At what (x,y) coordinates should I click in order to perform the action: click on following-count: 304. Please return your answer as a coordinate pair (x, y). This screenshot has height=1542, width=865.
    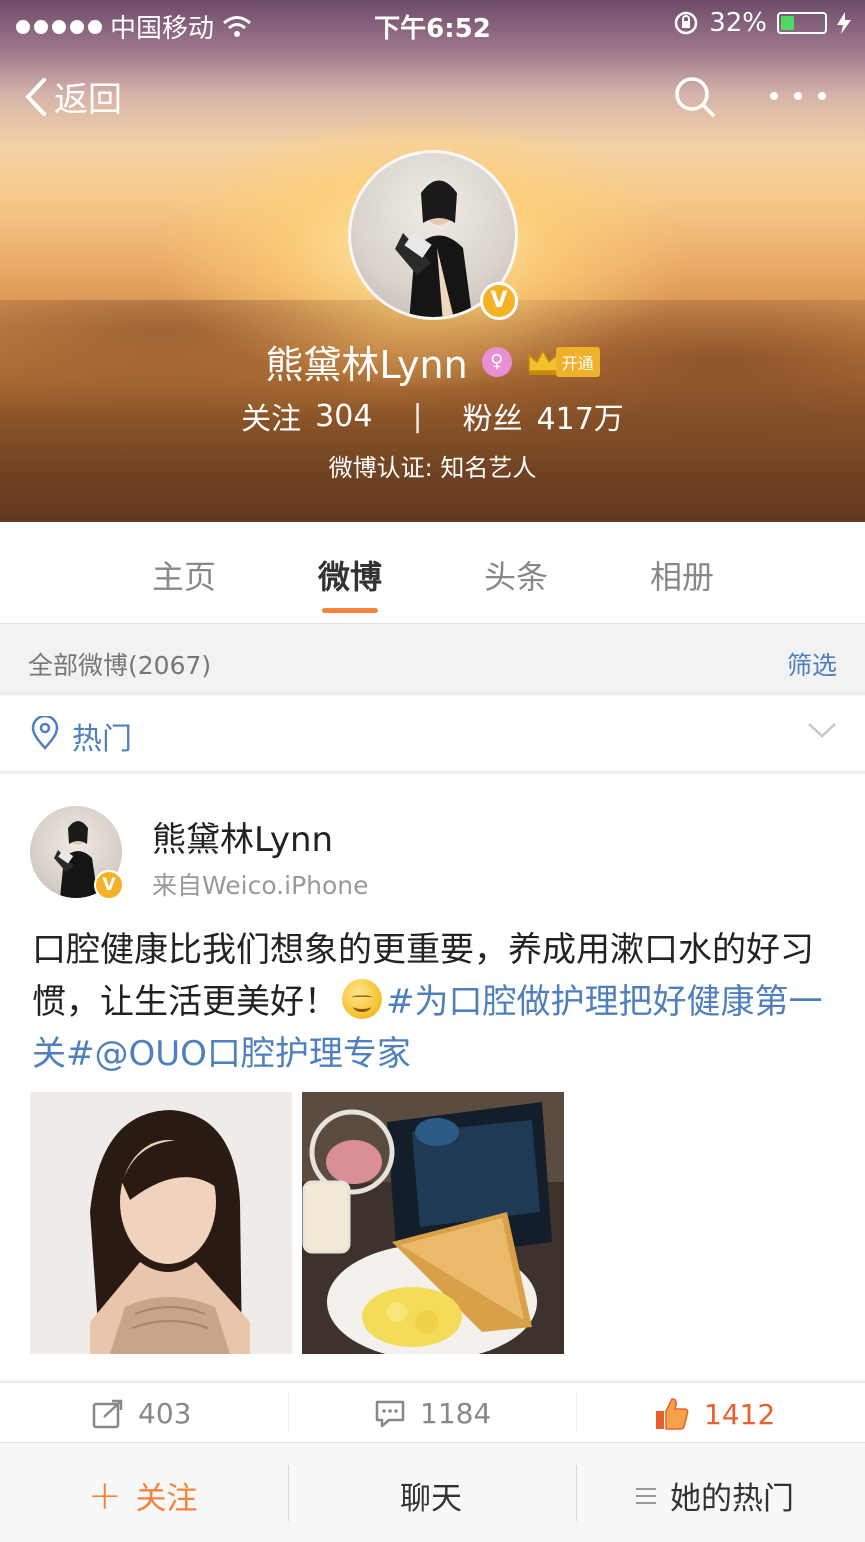
    Looking at the image, I should click on (343, 416).